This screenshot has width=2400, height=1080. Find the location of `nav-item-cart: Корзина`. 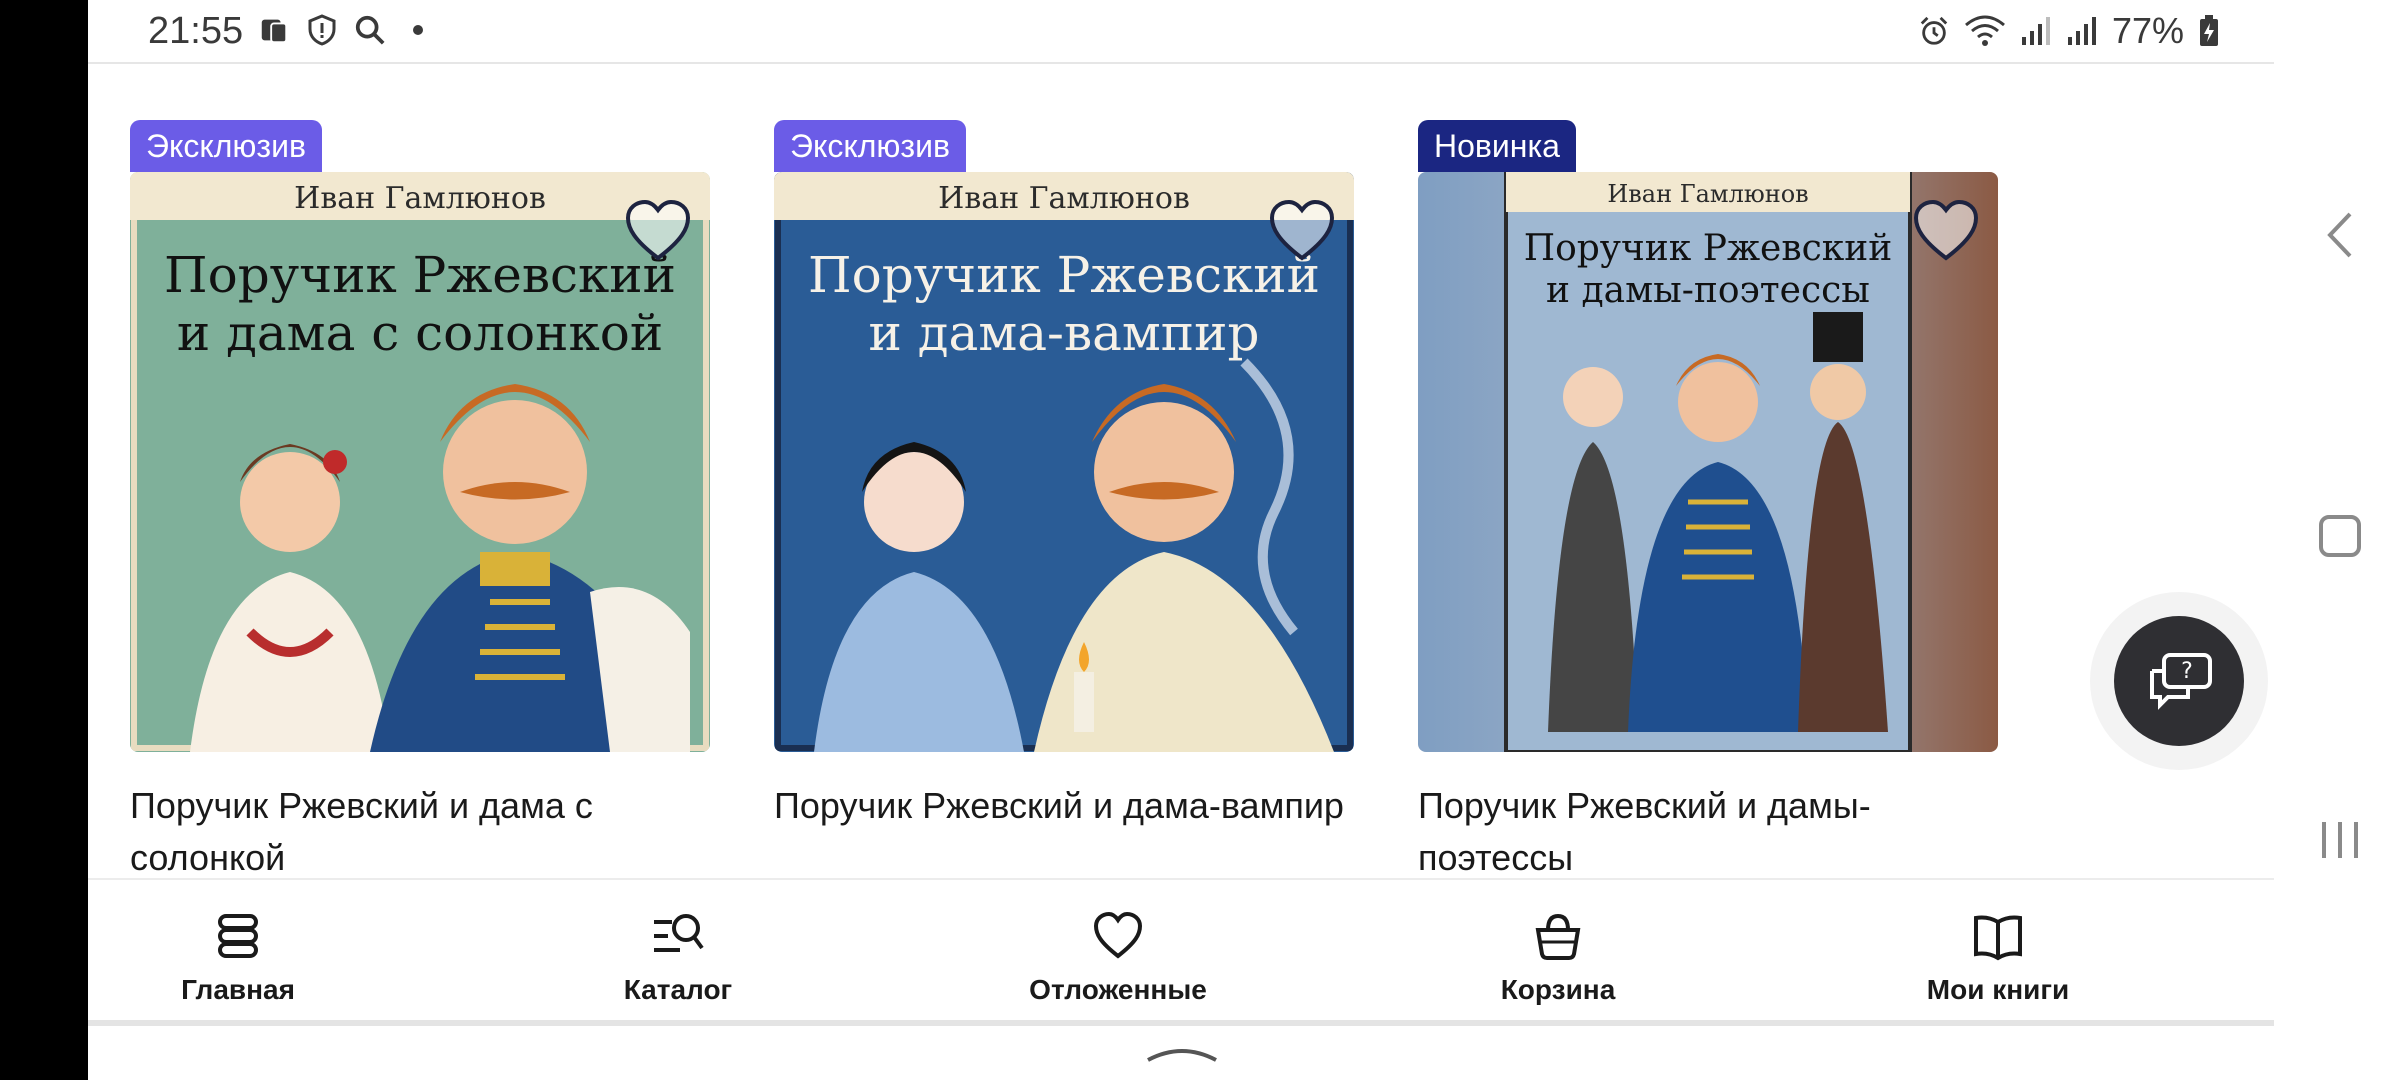

nav-item-cart: Корзина is located at coordinates (1558, 957).